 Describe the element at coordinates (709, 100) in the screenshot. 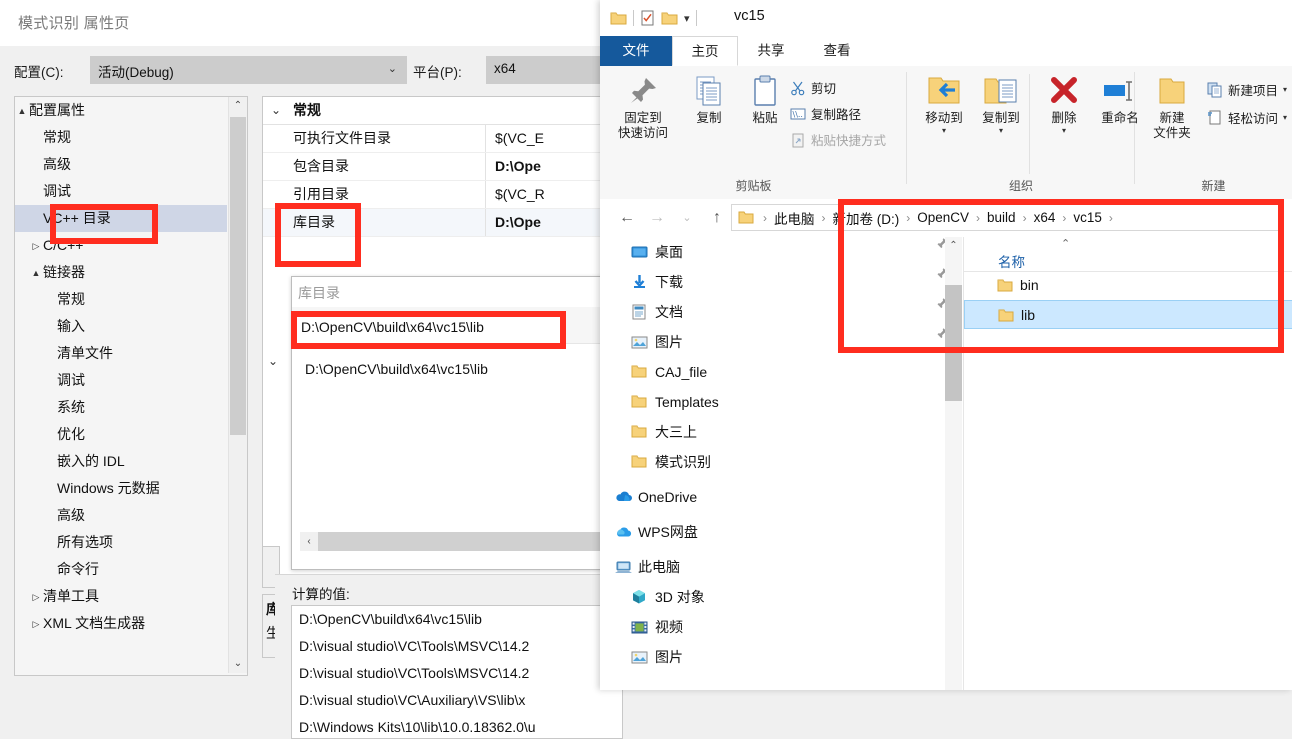

I see `copy-button: 复制` at that location.